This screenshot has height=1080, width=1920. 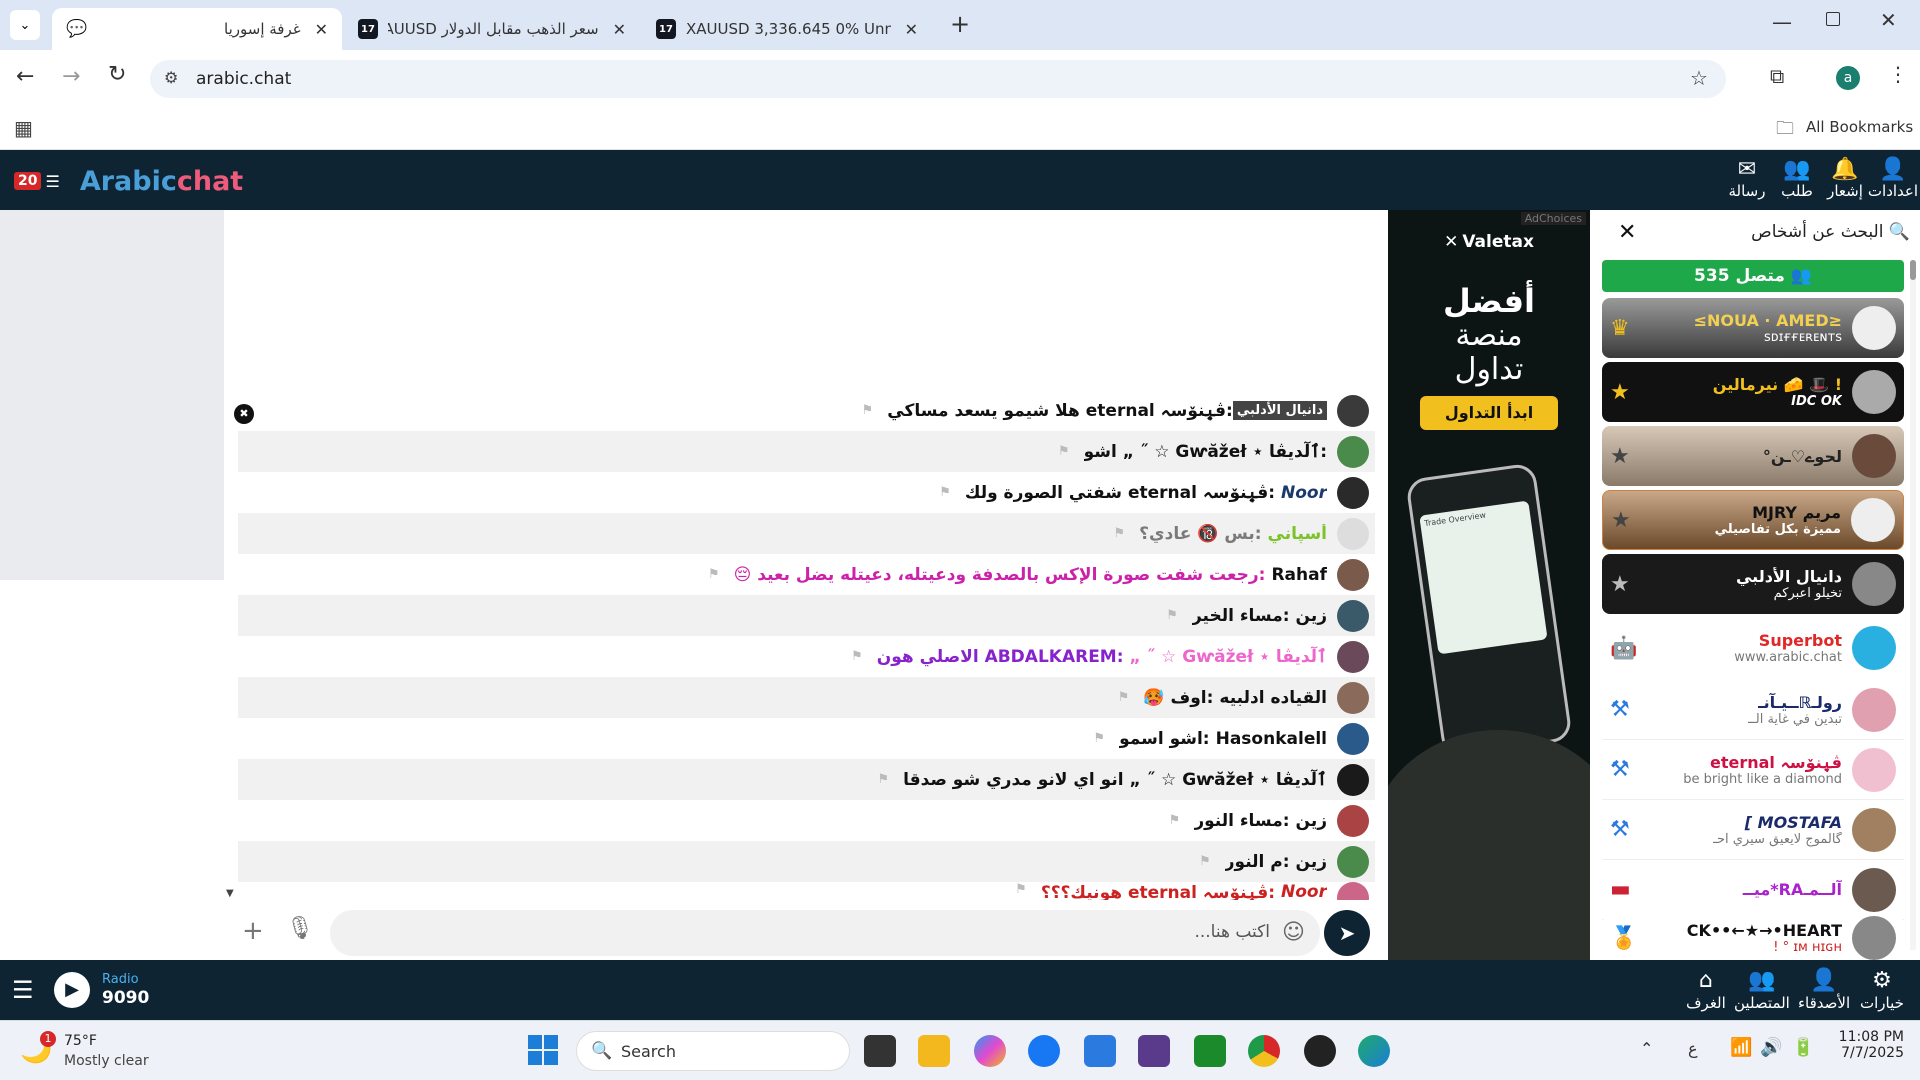 What do you see at coordinates (1859, 127) in the screenshot?
I see `all-bookmarks-link: All Bookmarks` at bounding box center [1859, 127].